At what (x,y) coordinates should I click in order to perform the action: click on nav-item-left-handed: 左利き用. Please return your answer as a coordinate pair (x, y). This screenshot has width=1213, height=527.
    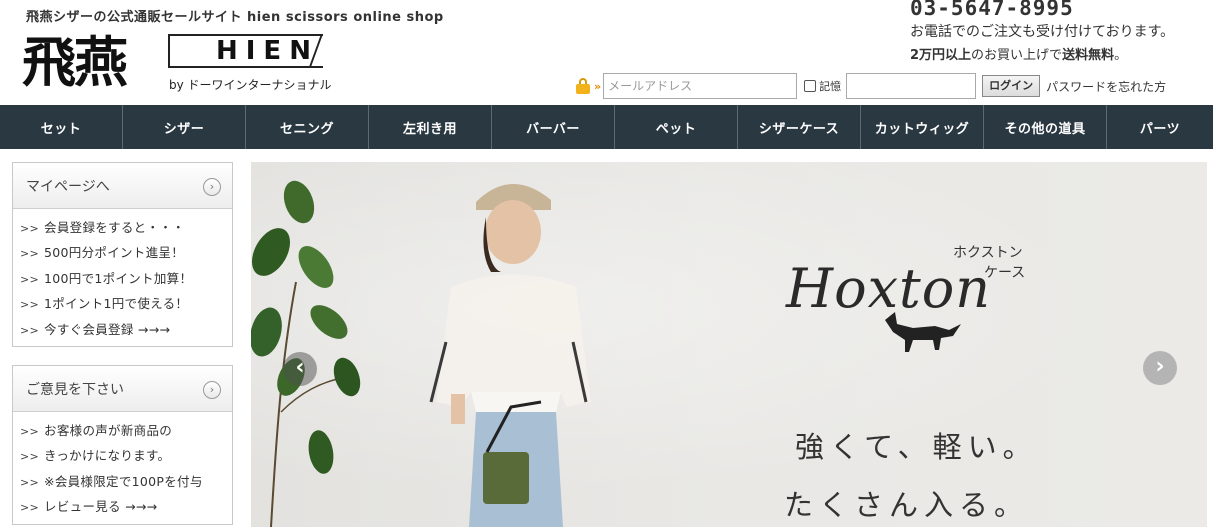
    Looking at the image, I should click on (430, 127).